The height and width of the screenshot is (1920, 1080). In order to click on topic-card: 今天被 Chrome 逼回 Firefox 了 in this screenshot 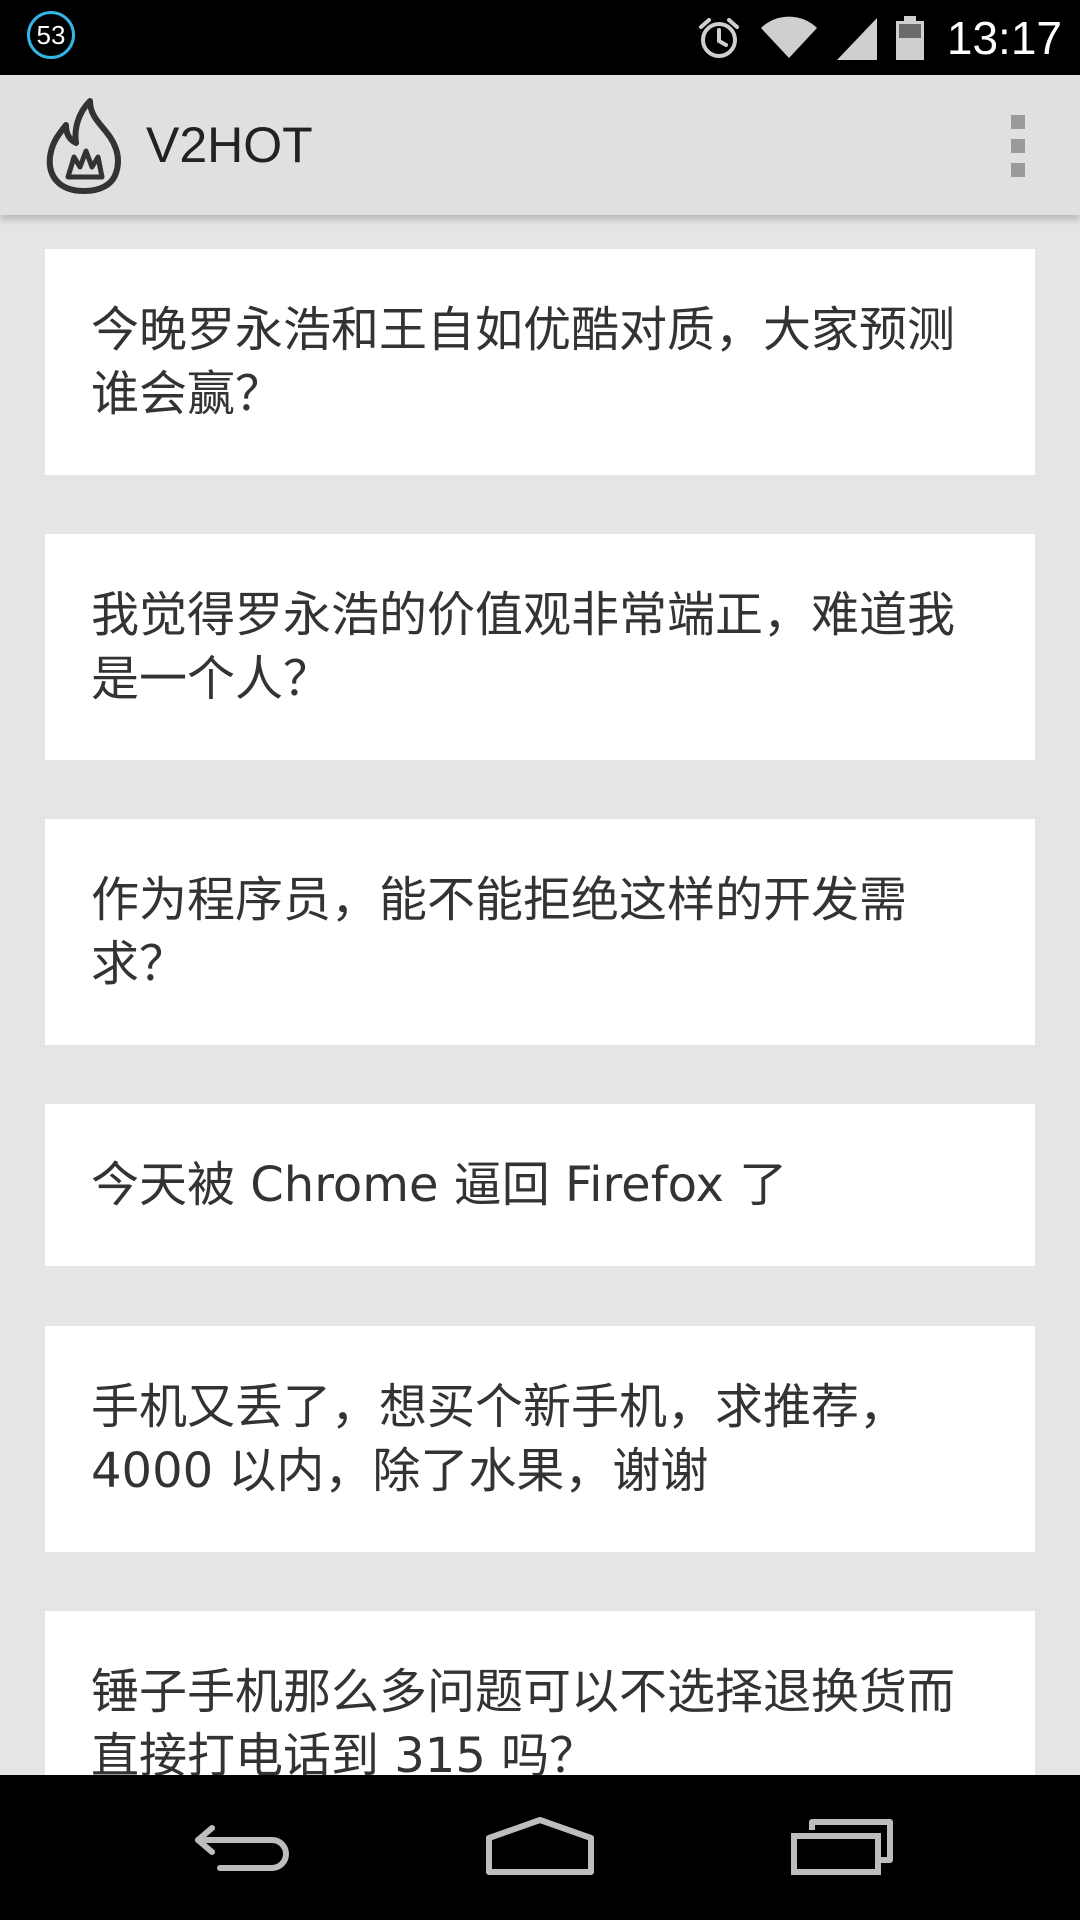, I will do `click(540, 1185)`.